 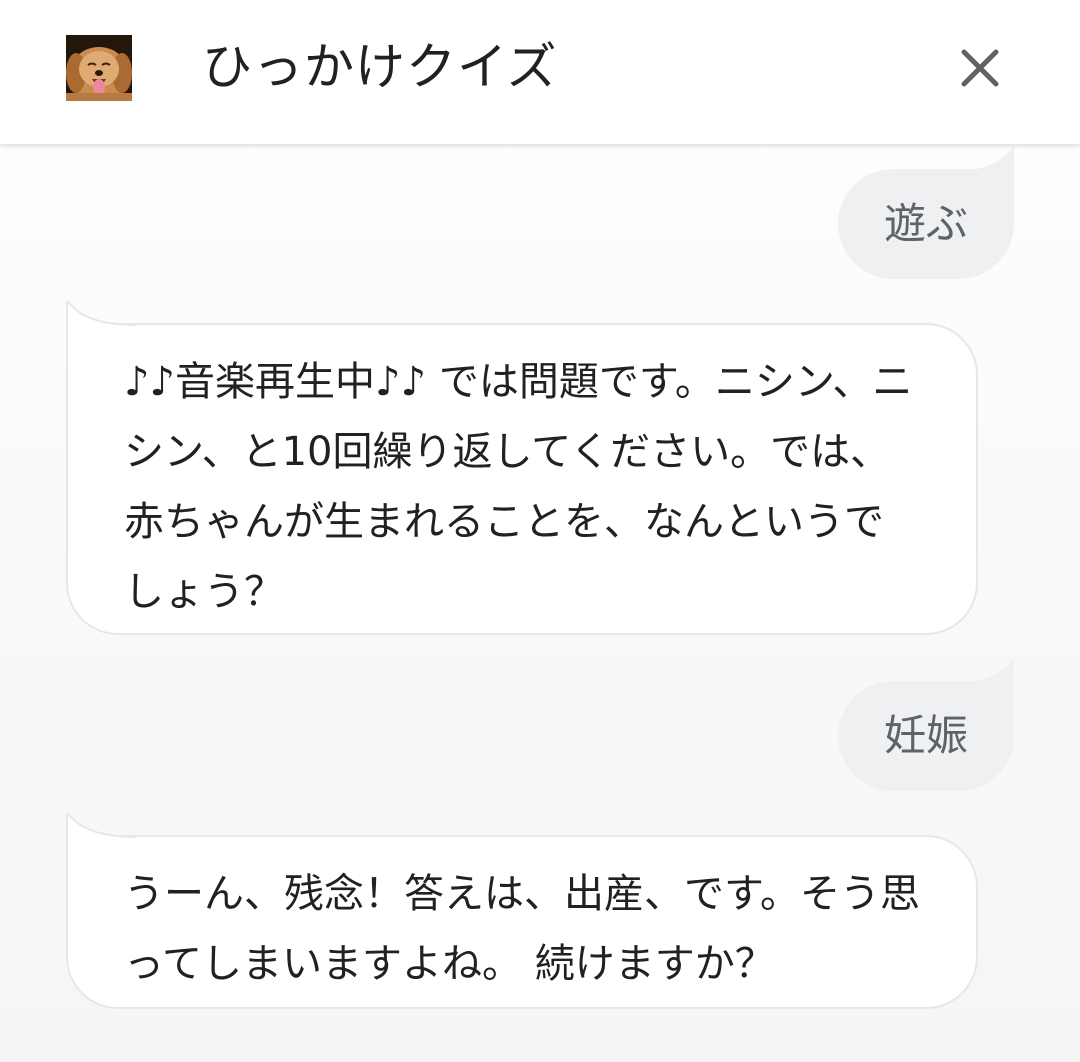 I want to click on close-icon, so click(x=980, y=68).